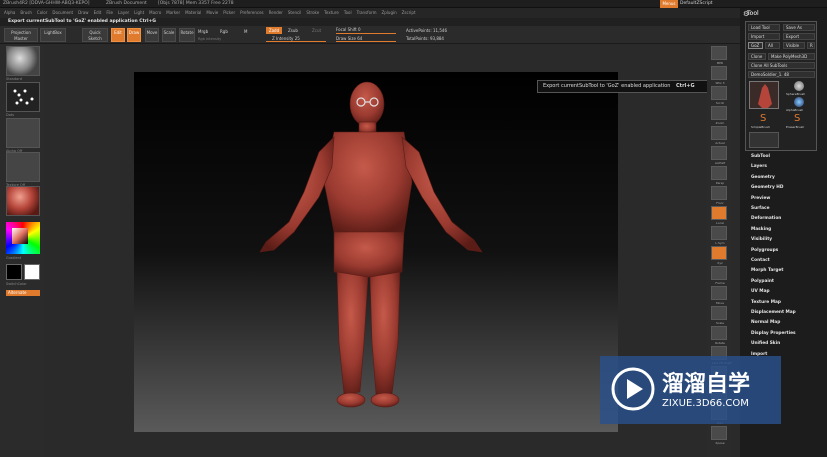 This screenshot has height=457, width=827. What do you see at coordinates (14, 272) in the screenshot?
I see `secondary-color-swatch` at bounding box center [14, 272].